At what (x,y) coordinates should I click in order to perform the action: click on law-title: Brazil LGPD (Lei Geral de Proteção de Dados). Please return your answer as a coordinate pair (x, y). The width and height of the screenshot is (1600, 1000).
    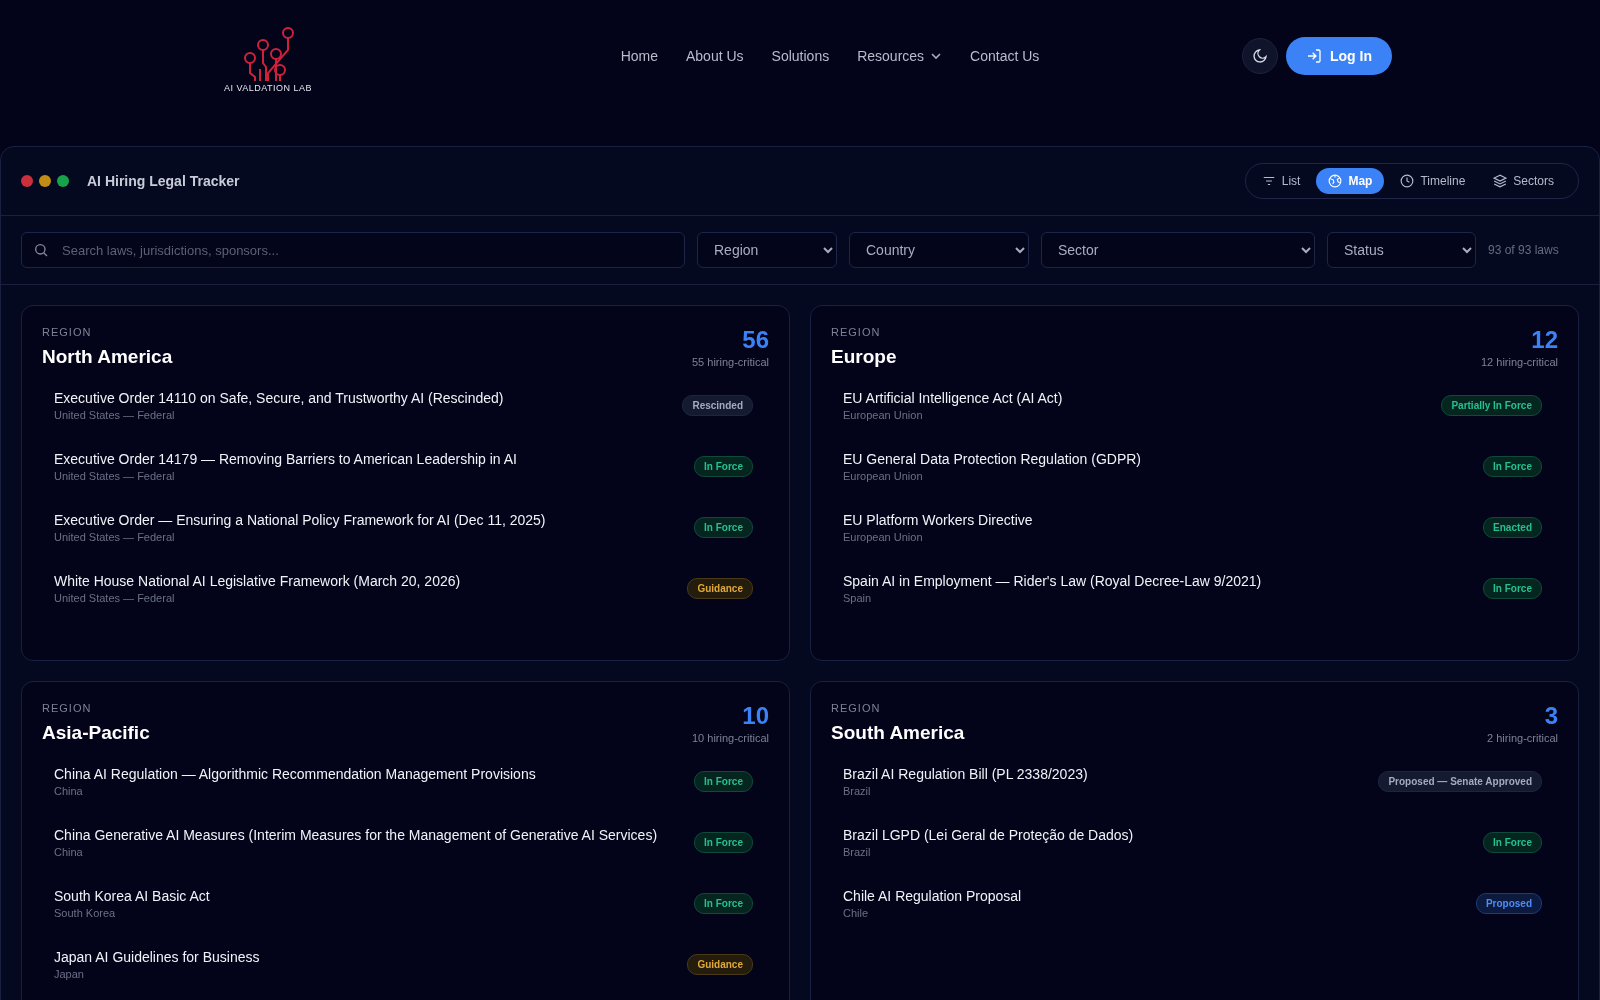
    Looking at the image, I should click on (988, 835).